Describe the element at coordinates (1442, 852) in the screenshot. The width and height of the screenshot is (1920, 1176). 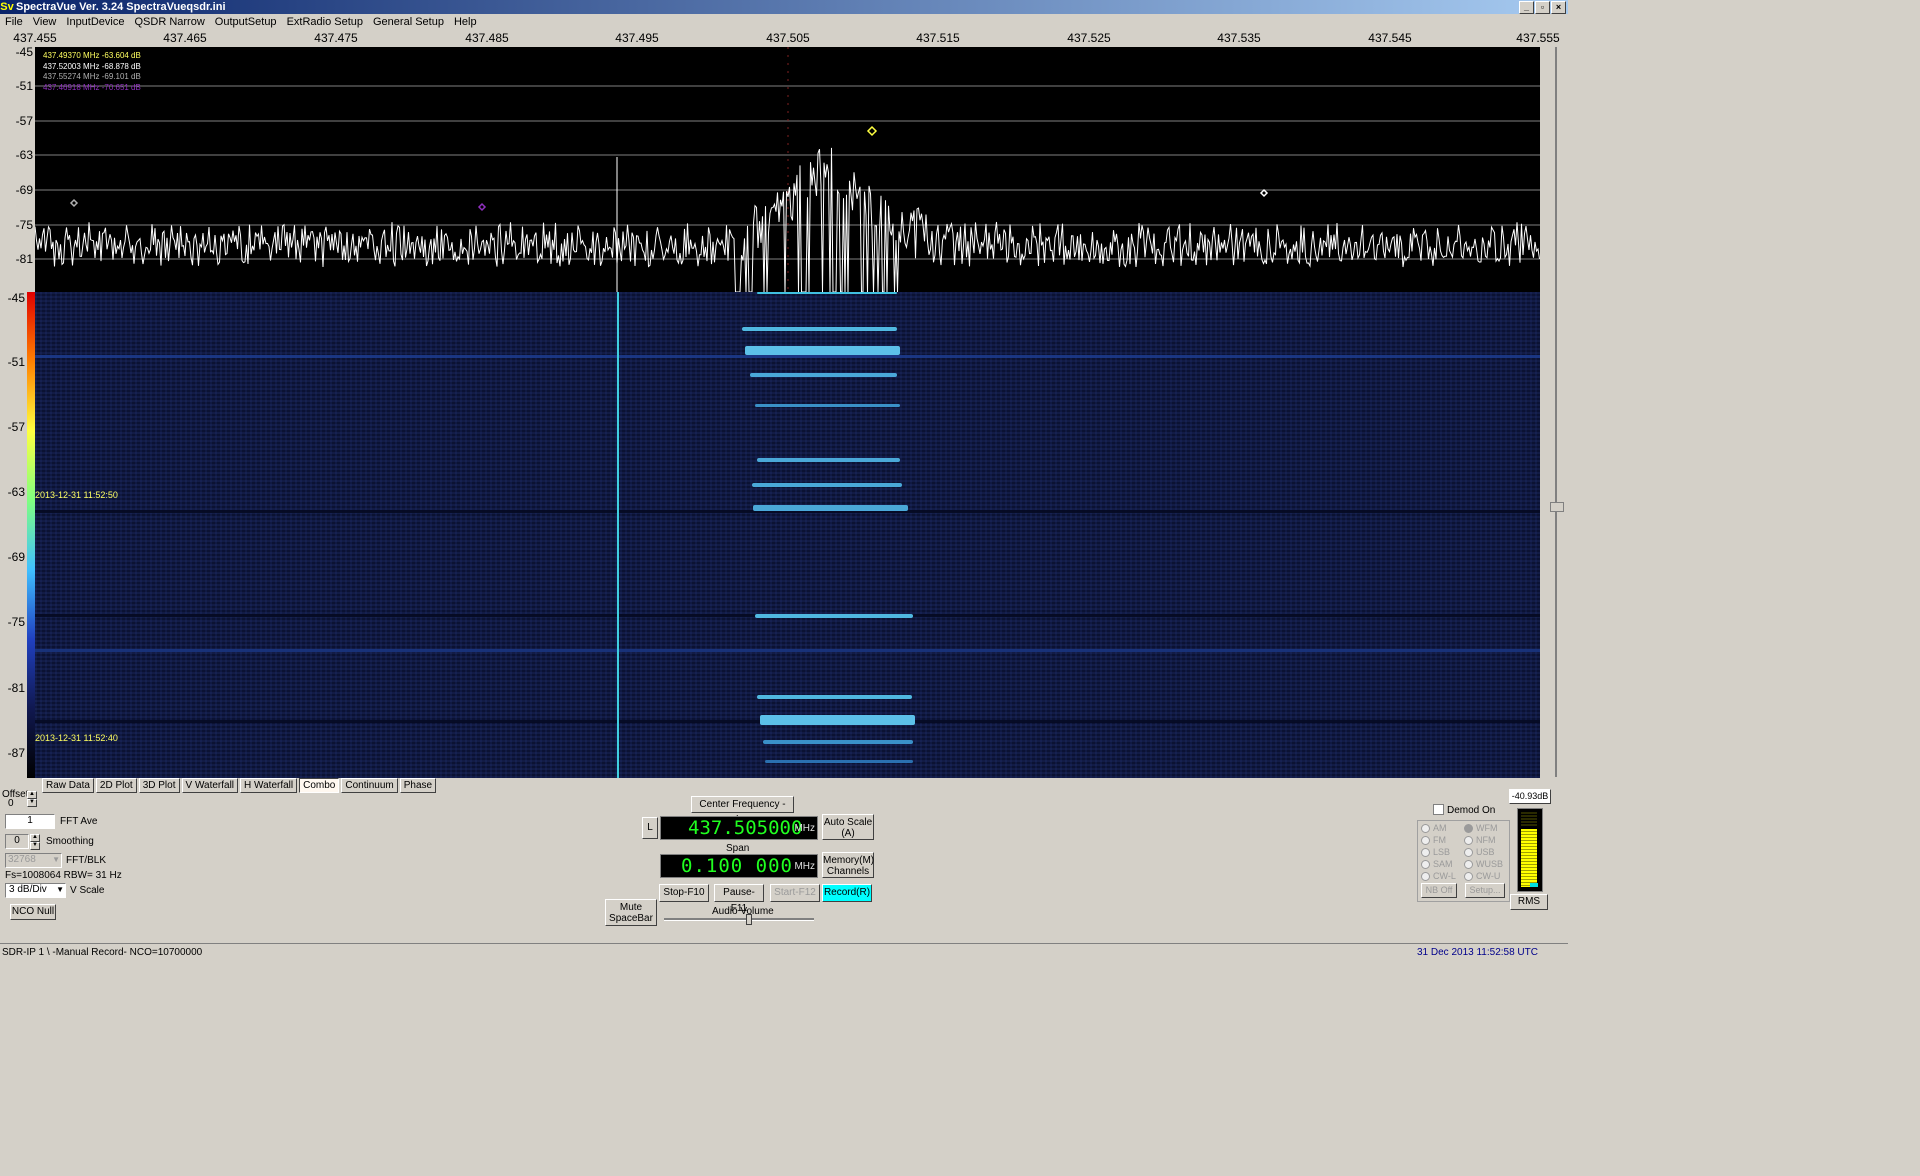
I see `mode-label: LSB` at that location.